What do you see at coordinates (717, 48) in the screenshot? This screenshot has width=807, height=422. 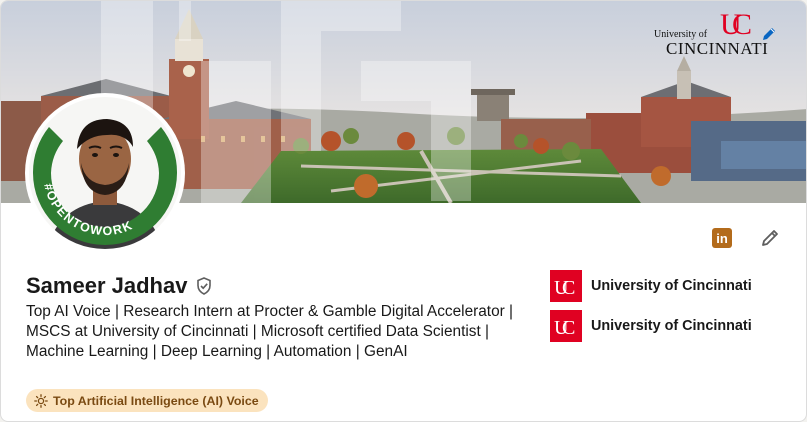 I see `logo-cincinnati-text: CINCINNATI` at bounding box center [717, 48].